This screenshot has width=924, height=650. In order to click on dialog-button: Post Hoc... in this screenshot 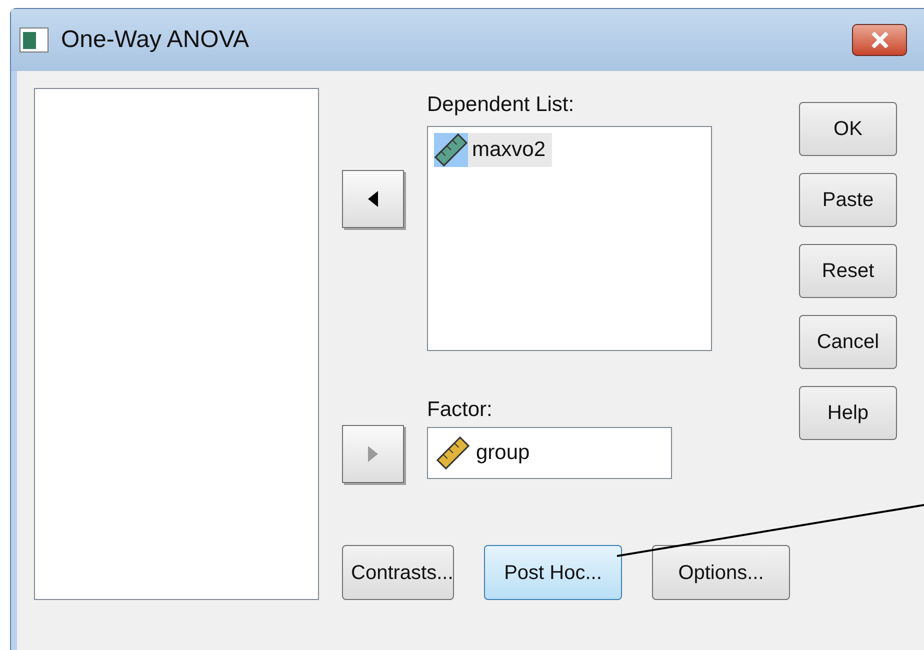, I will do `click(553, 572)`.